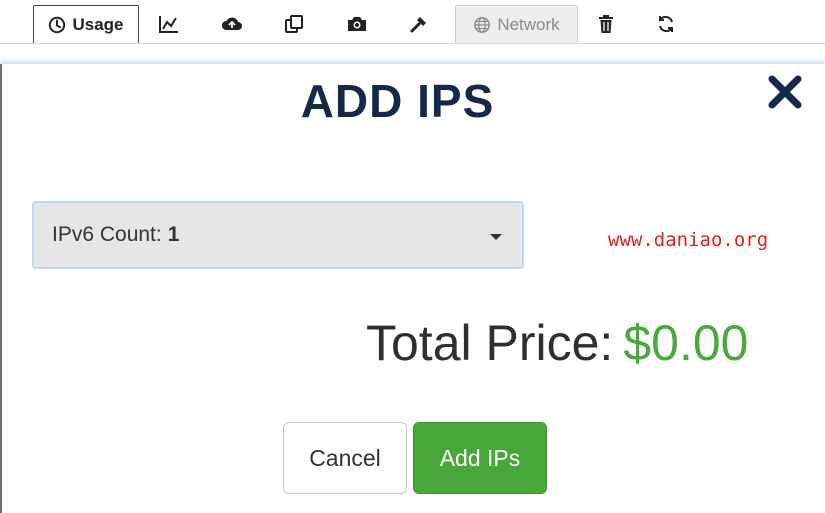 Image resolution: width=825 pixels, height=513 pixels. Describe the element at coordinates (345, 458) in the screenshot. I see `cancel-button: Cancel` at that location.